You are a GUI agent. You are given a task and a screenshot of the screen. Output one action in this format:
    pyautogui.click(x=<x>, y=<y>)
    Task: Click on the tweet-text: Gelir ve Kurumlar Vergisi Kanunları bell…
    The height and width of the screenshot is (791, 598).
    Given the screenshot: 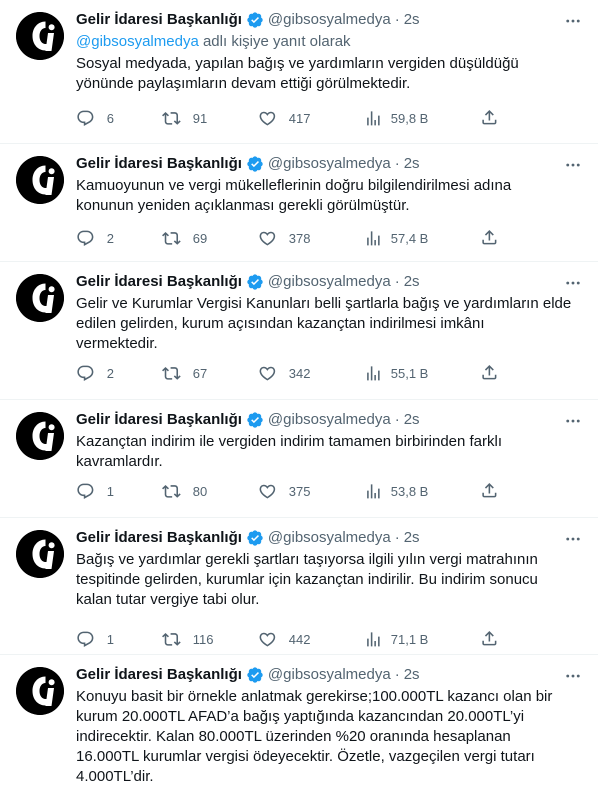 What is the action you would take?
    pyautogui.click(x=329, y=324)
    